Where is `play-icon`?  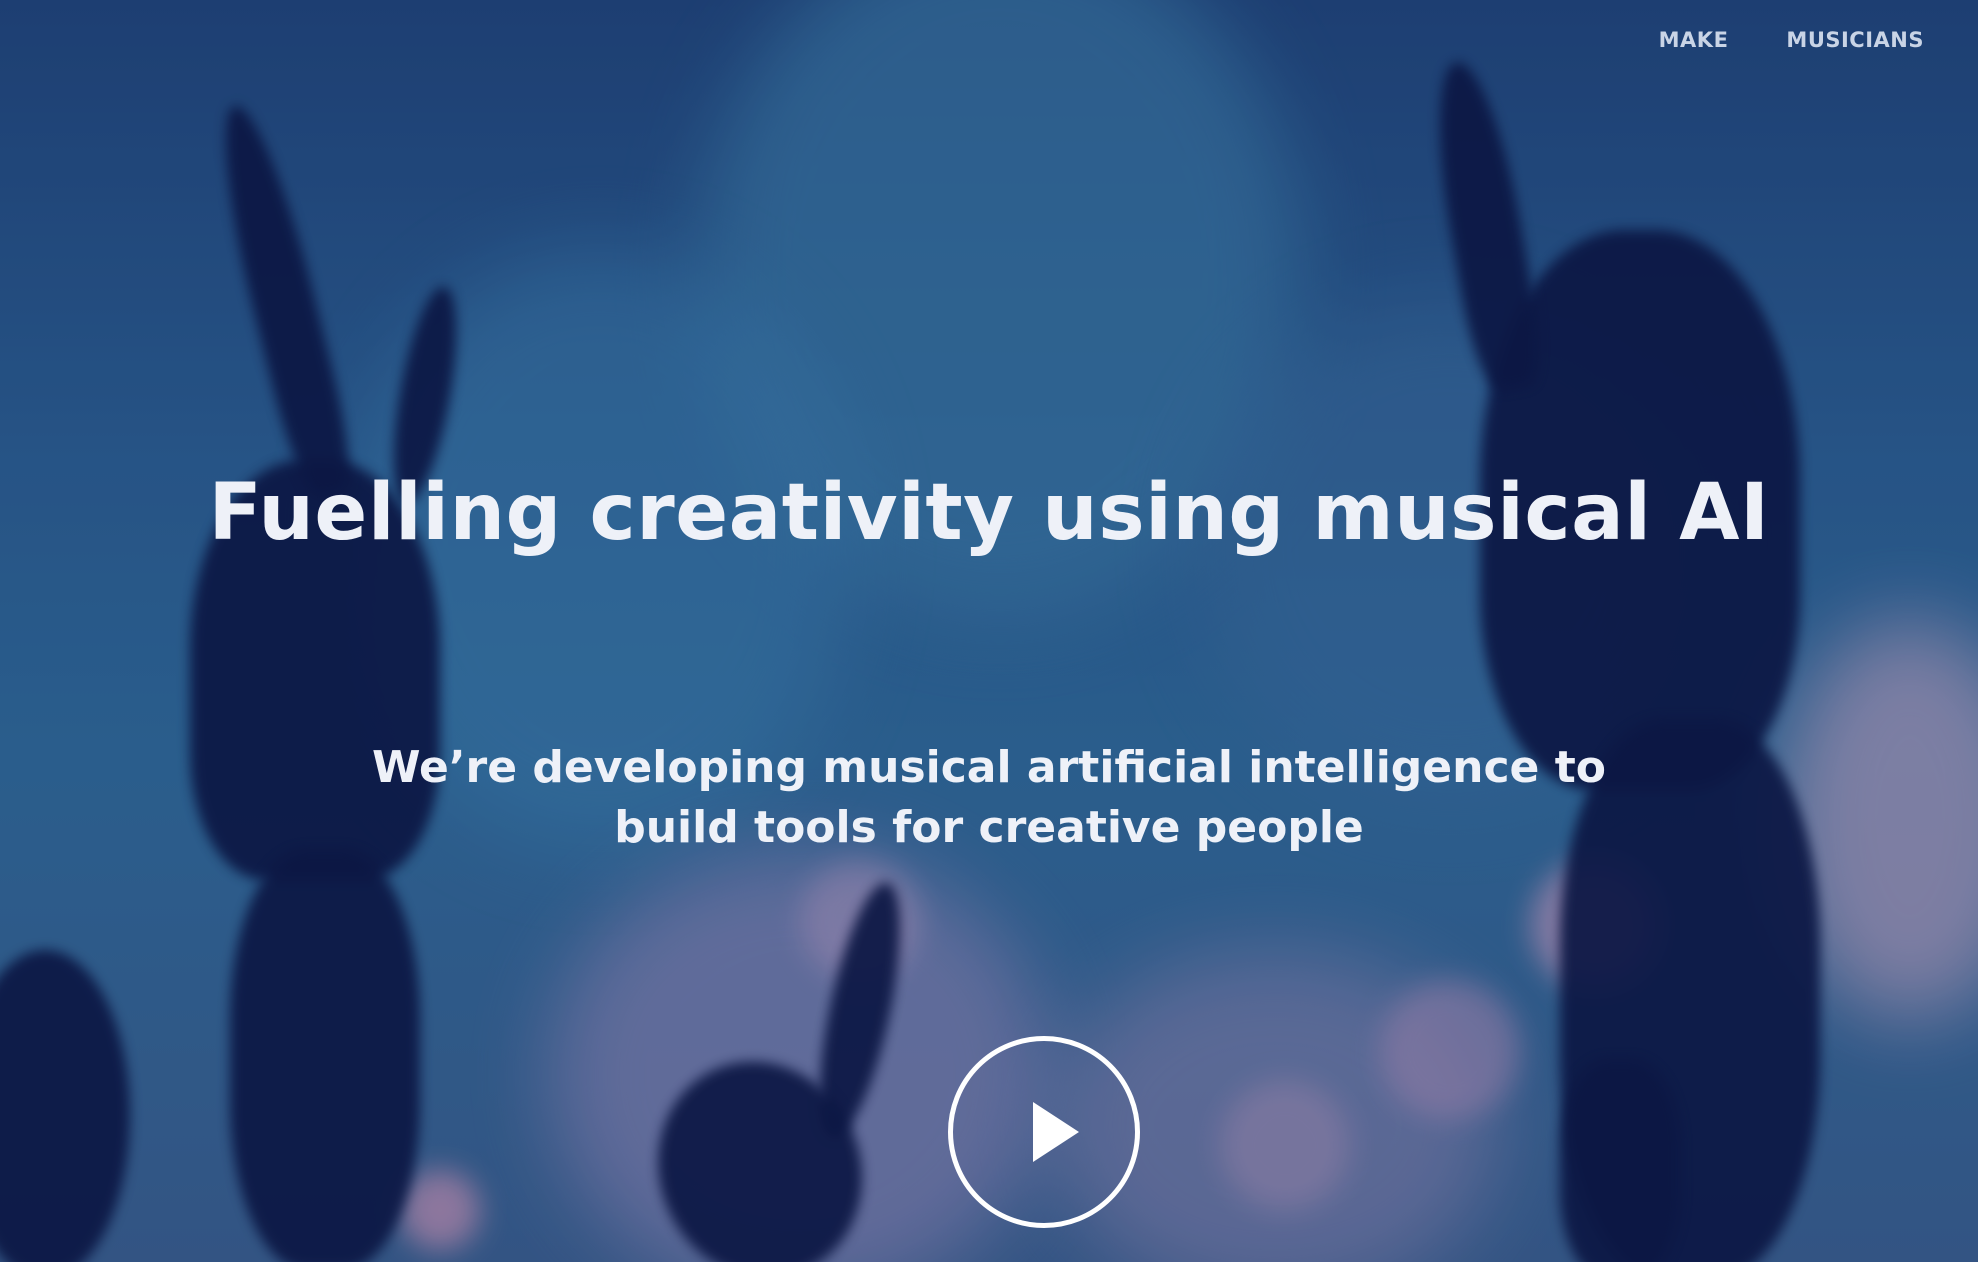
play-icon is located at coordinates (1056, 1132).